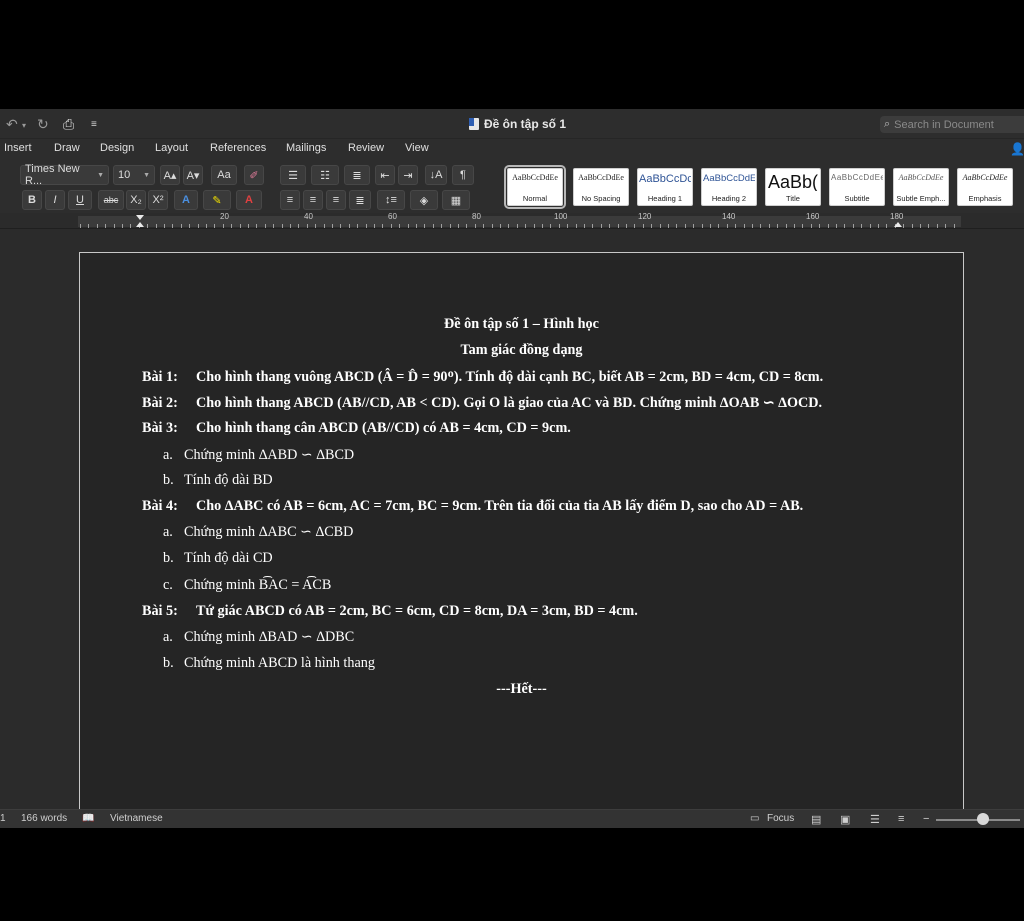 The height and width of the screenshot is (921, 1024). Describe the element at coordinates (140, 217) in the screenshot. I see `first-line-indent-marker` at that location.